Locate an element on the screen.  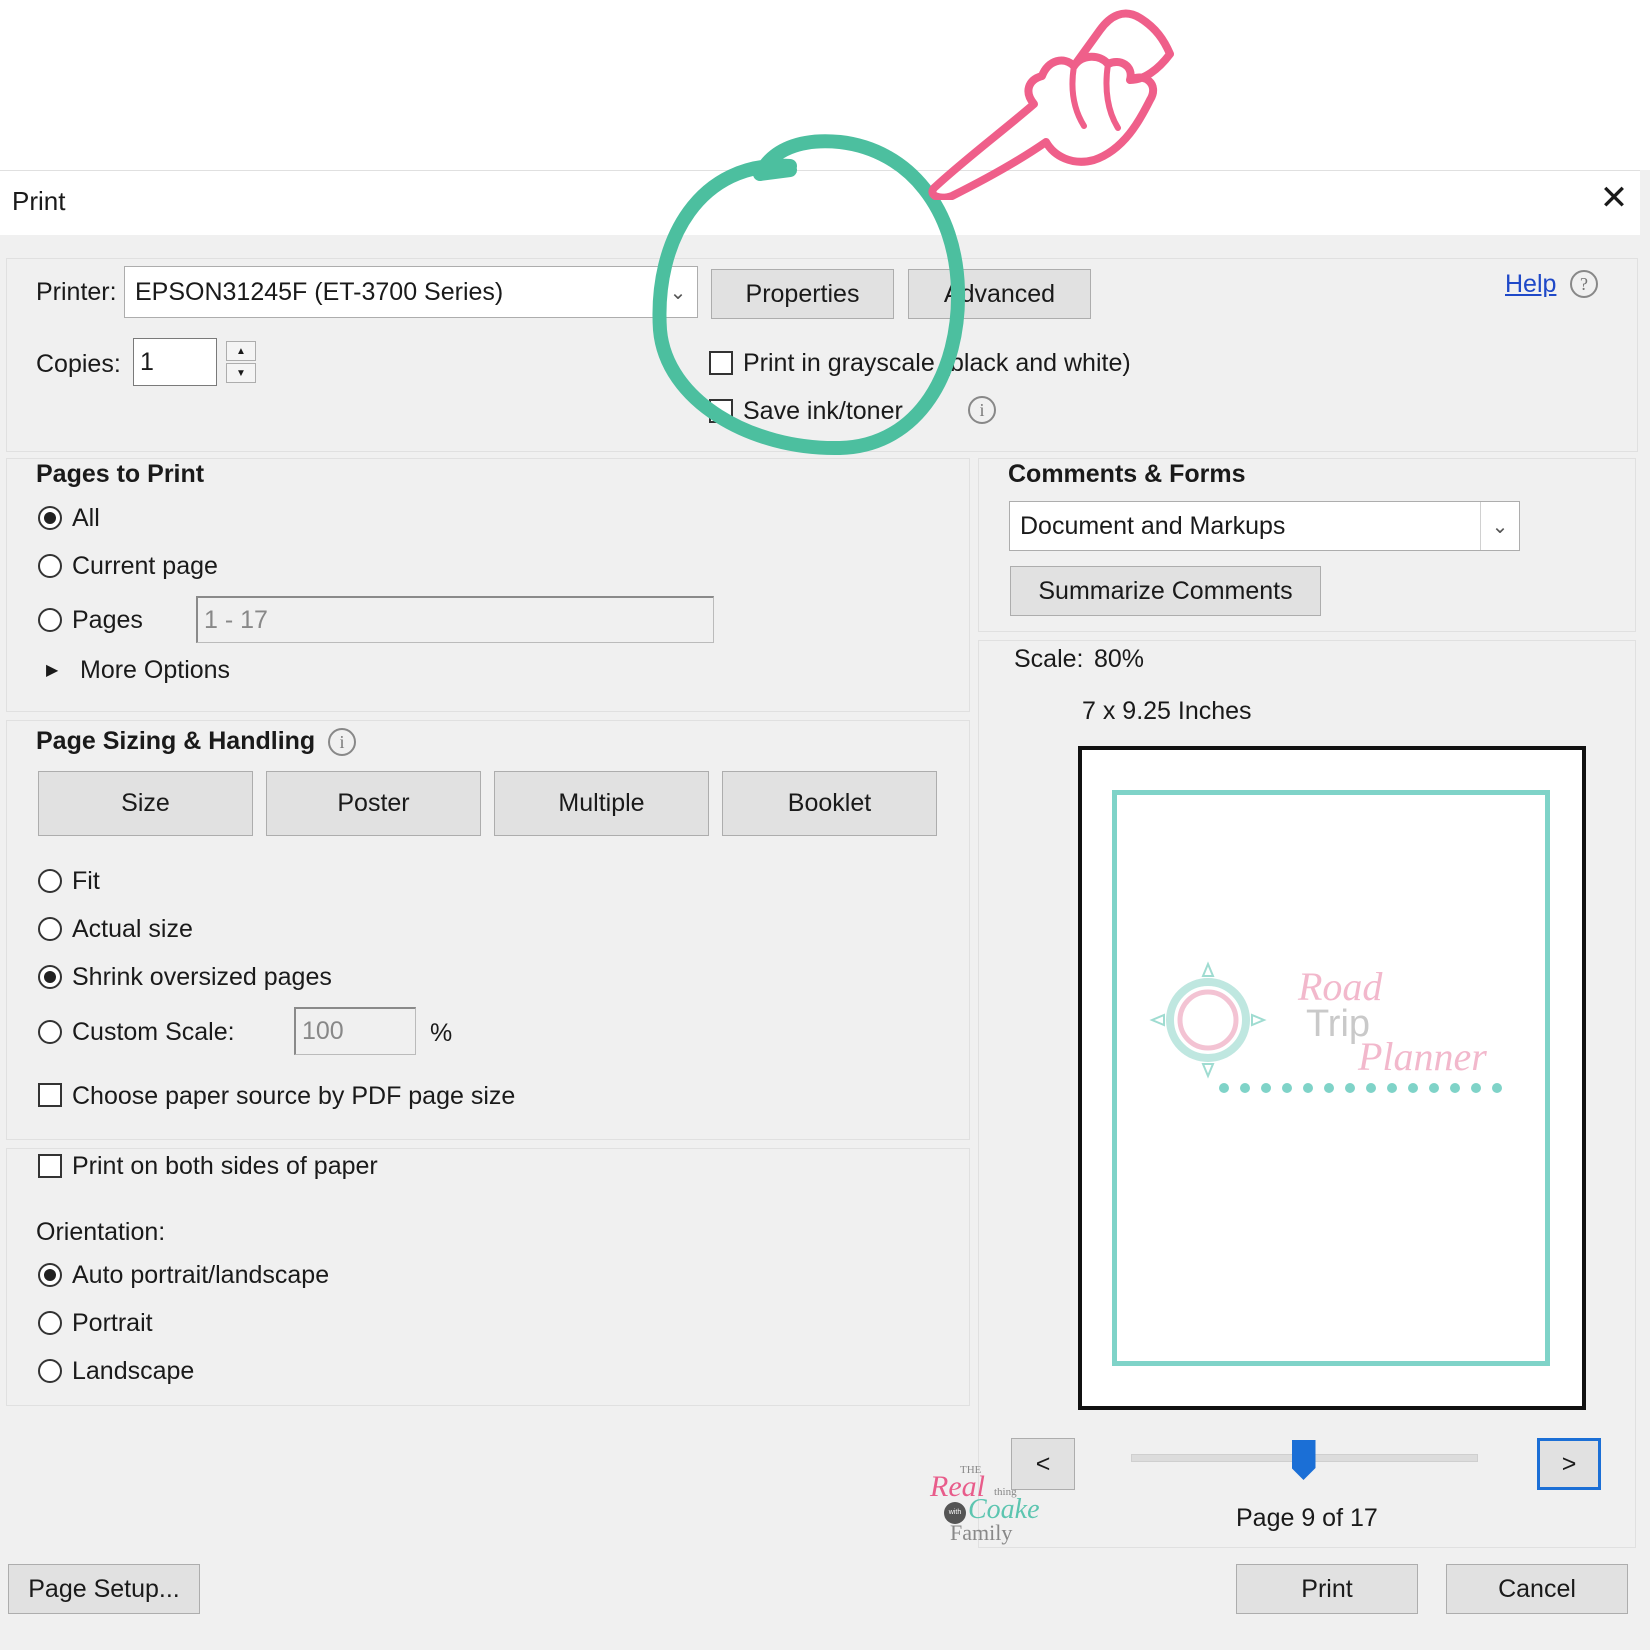
duplex-checkbox is located at coordinates (50, 1166).